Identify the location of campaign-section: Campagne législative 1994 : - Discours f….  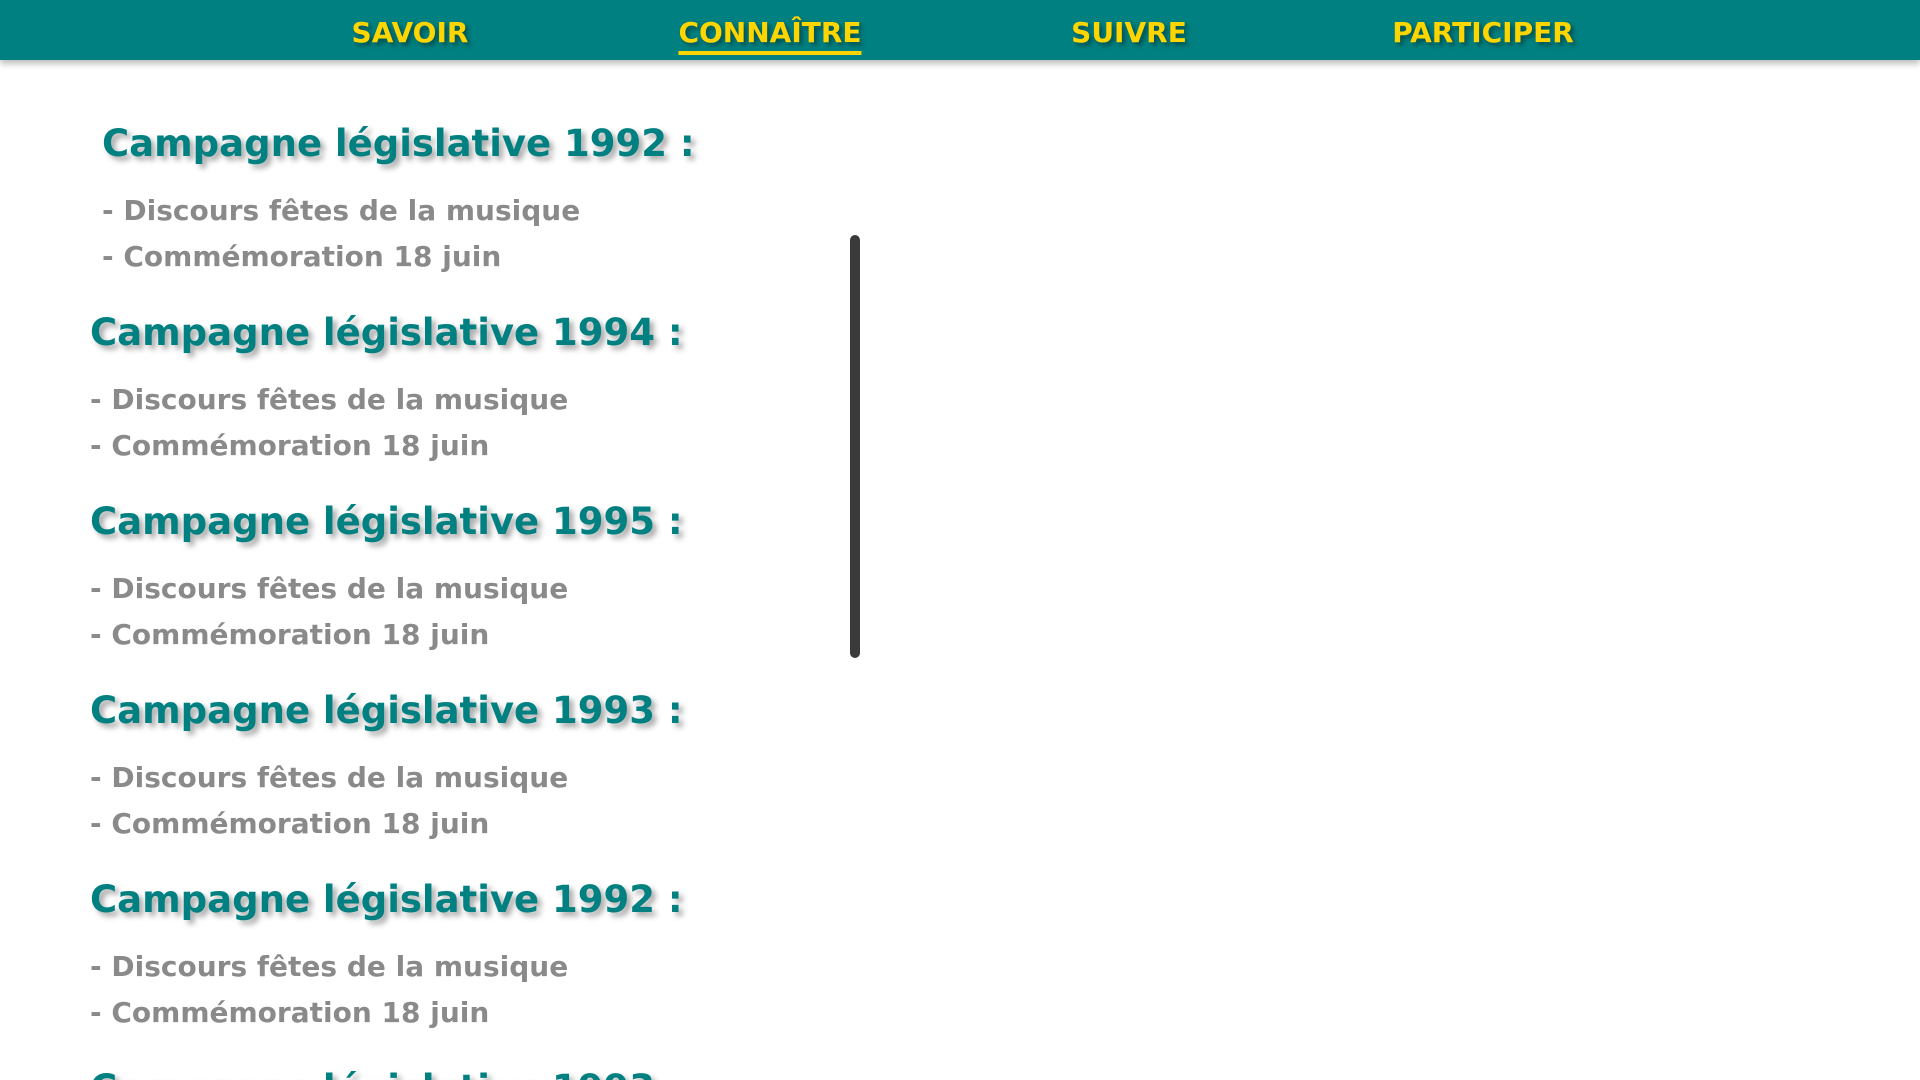
(386, 390).